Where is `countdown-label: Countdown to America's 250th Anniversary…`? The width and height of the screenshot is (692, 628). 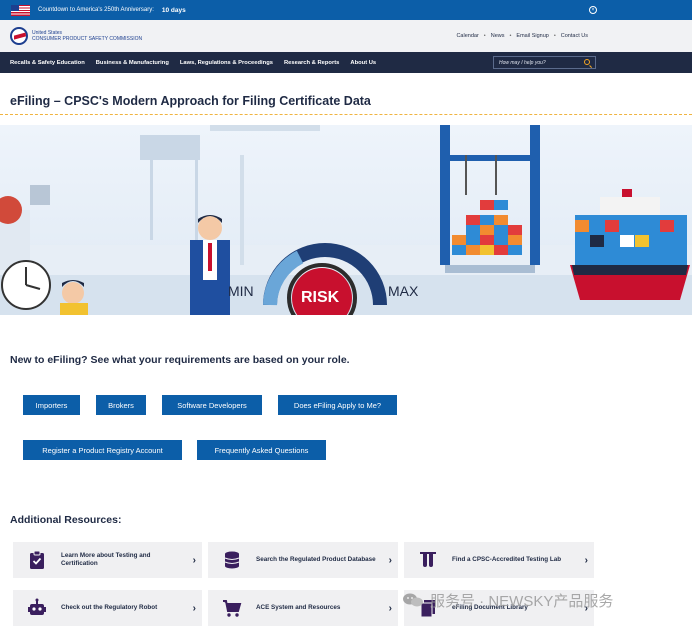 countdown-label: Countdown to America's 250th Anniversary… is located at coordinates (96, 10).